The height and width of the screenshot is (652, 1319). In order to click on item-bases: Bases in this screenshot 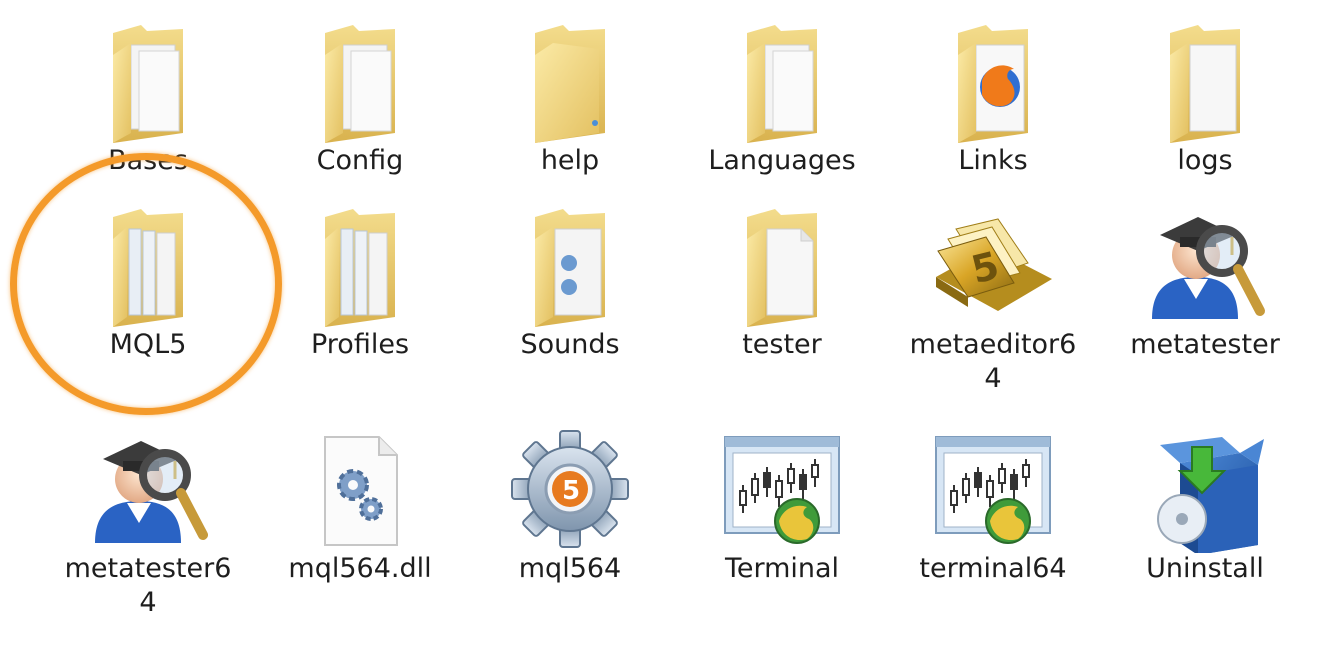, I will do `click(148, 94)`.